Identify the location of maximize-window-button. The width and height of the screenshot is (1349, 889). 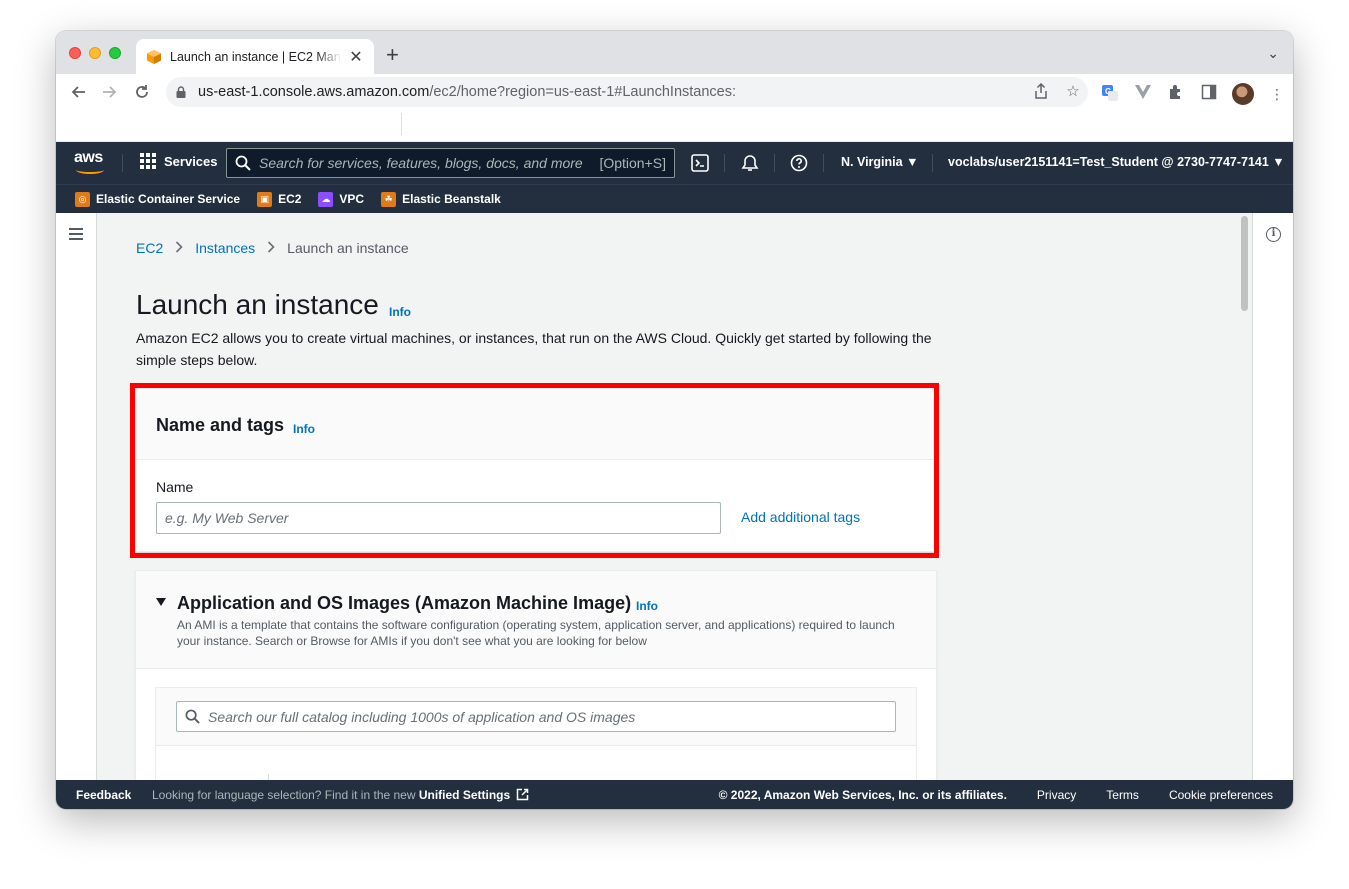
(115, 53).